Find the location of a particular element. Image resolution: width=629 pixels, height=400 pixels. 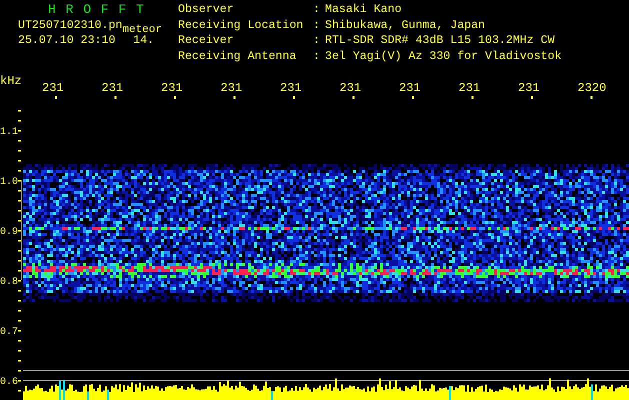

date-time: 25.07.10 23:10 is located at coordinates (67, 40).